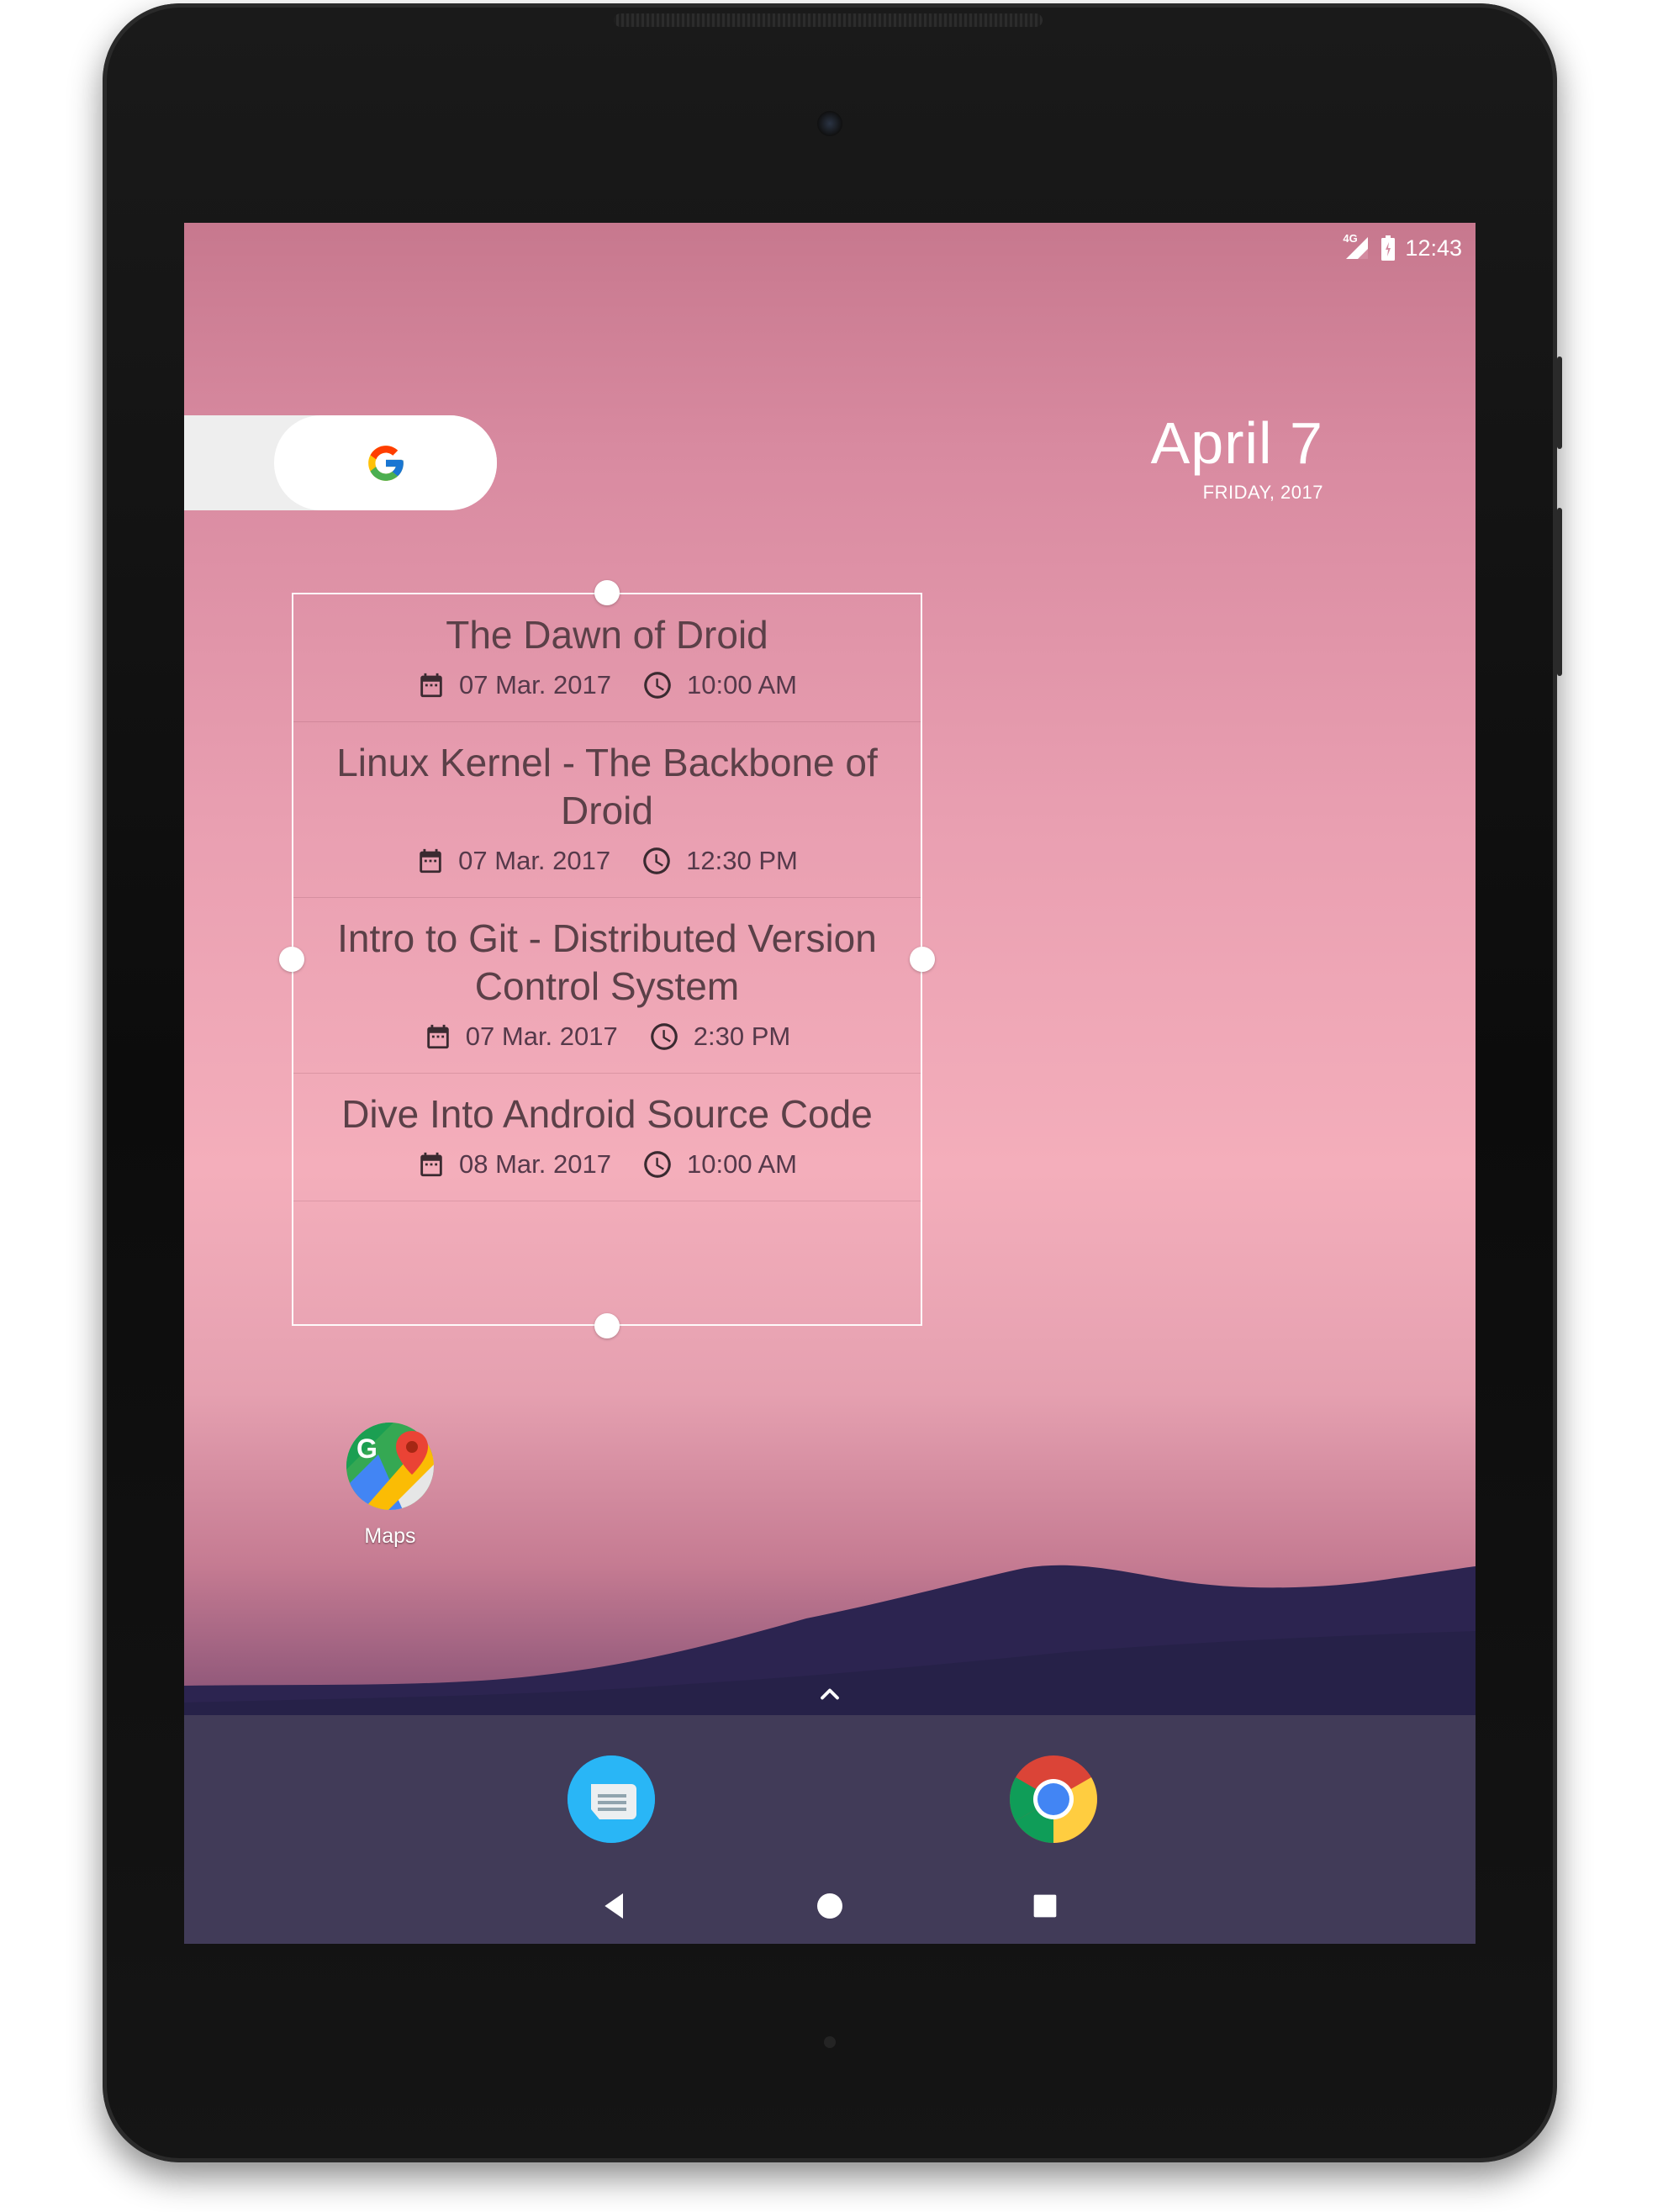 Image resolution: width=1663 pixels, height=2212 pixels. Describe the element at coordinates (1045, 1906) in the screenshot. I see `recents-icon` at that location.